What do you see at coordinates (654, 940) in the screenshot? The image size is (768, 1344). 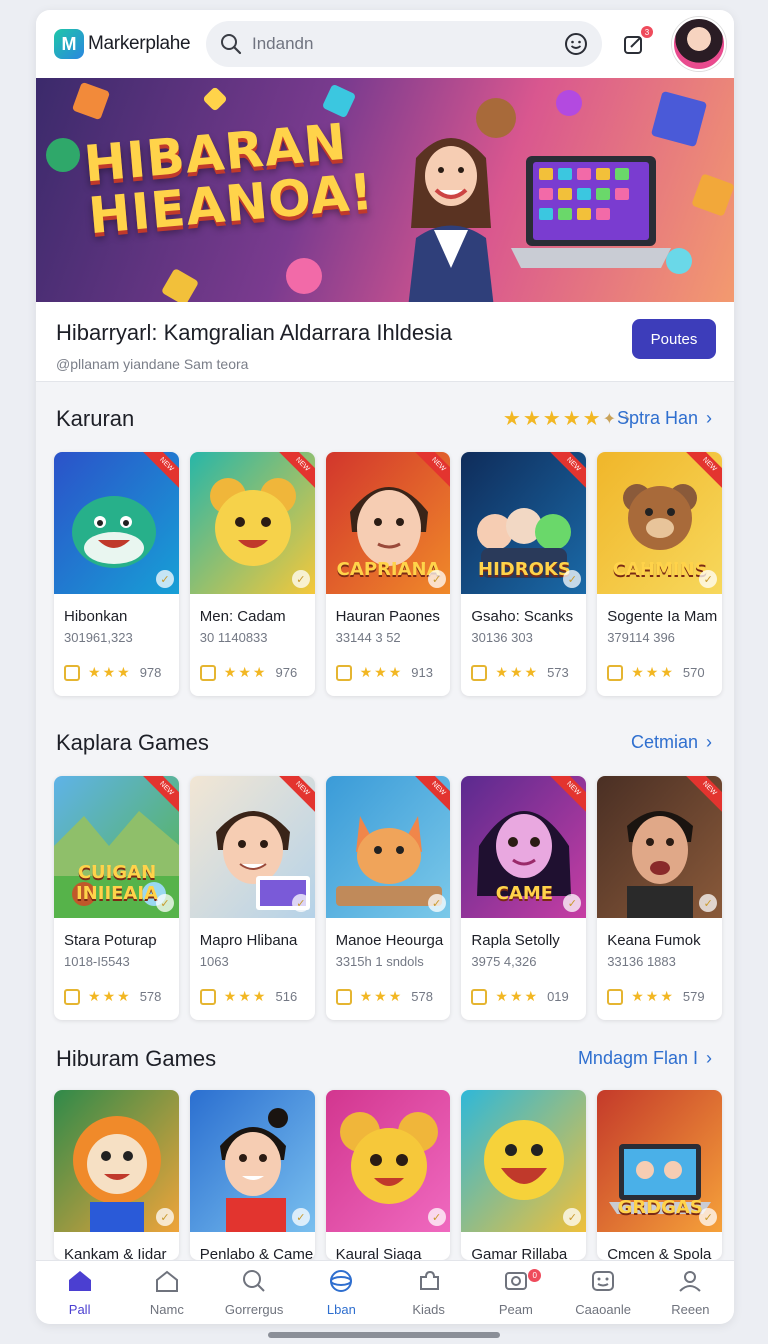 I see `game-name: Keana Fumok` at bounding box center [654, 940].